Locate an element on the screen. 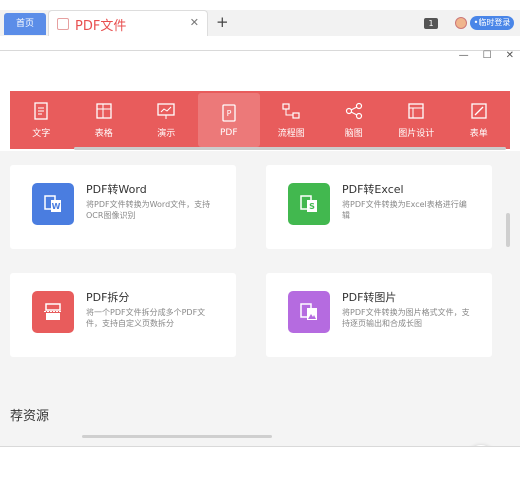  document-icon is located at coordinates (63, 24).